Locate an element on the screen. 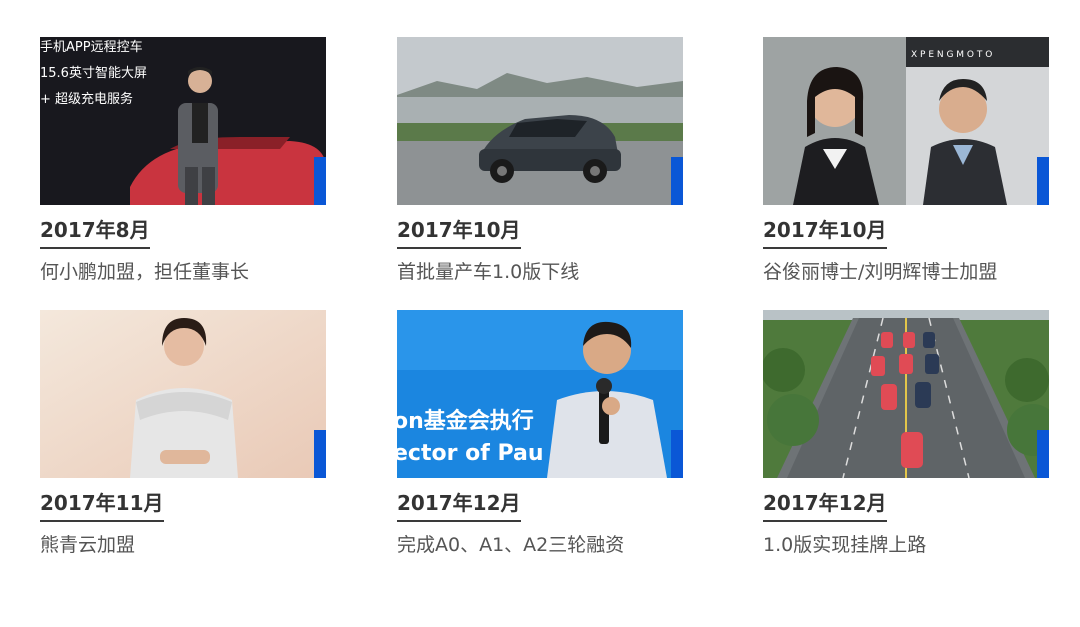  photo-cars-on-road is located at coordinates (906, 394).